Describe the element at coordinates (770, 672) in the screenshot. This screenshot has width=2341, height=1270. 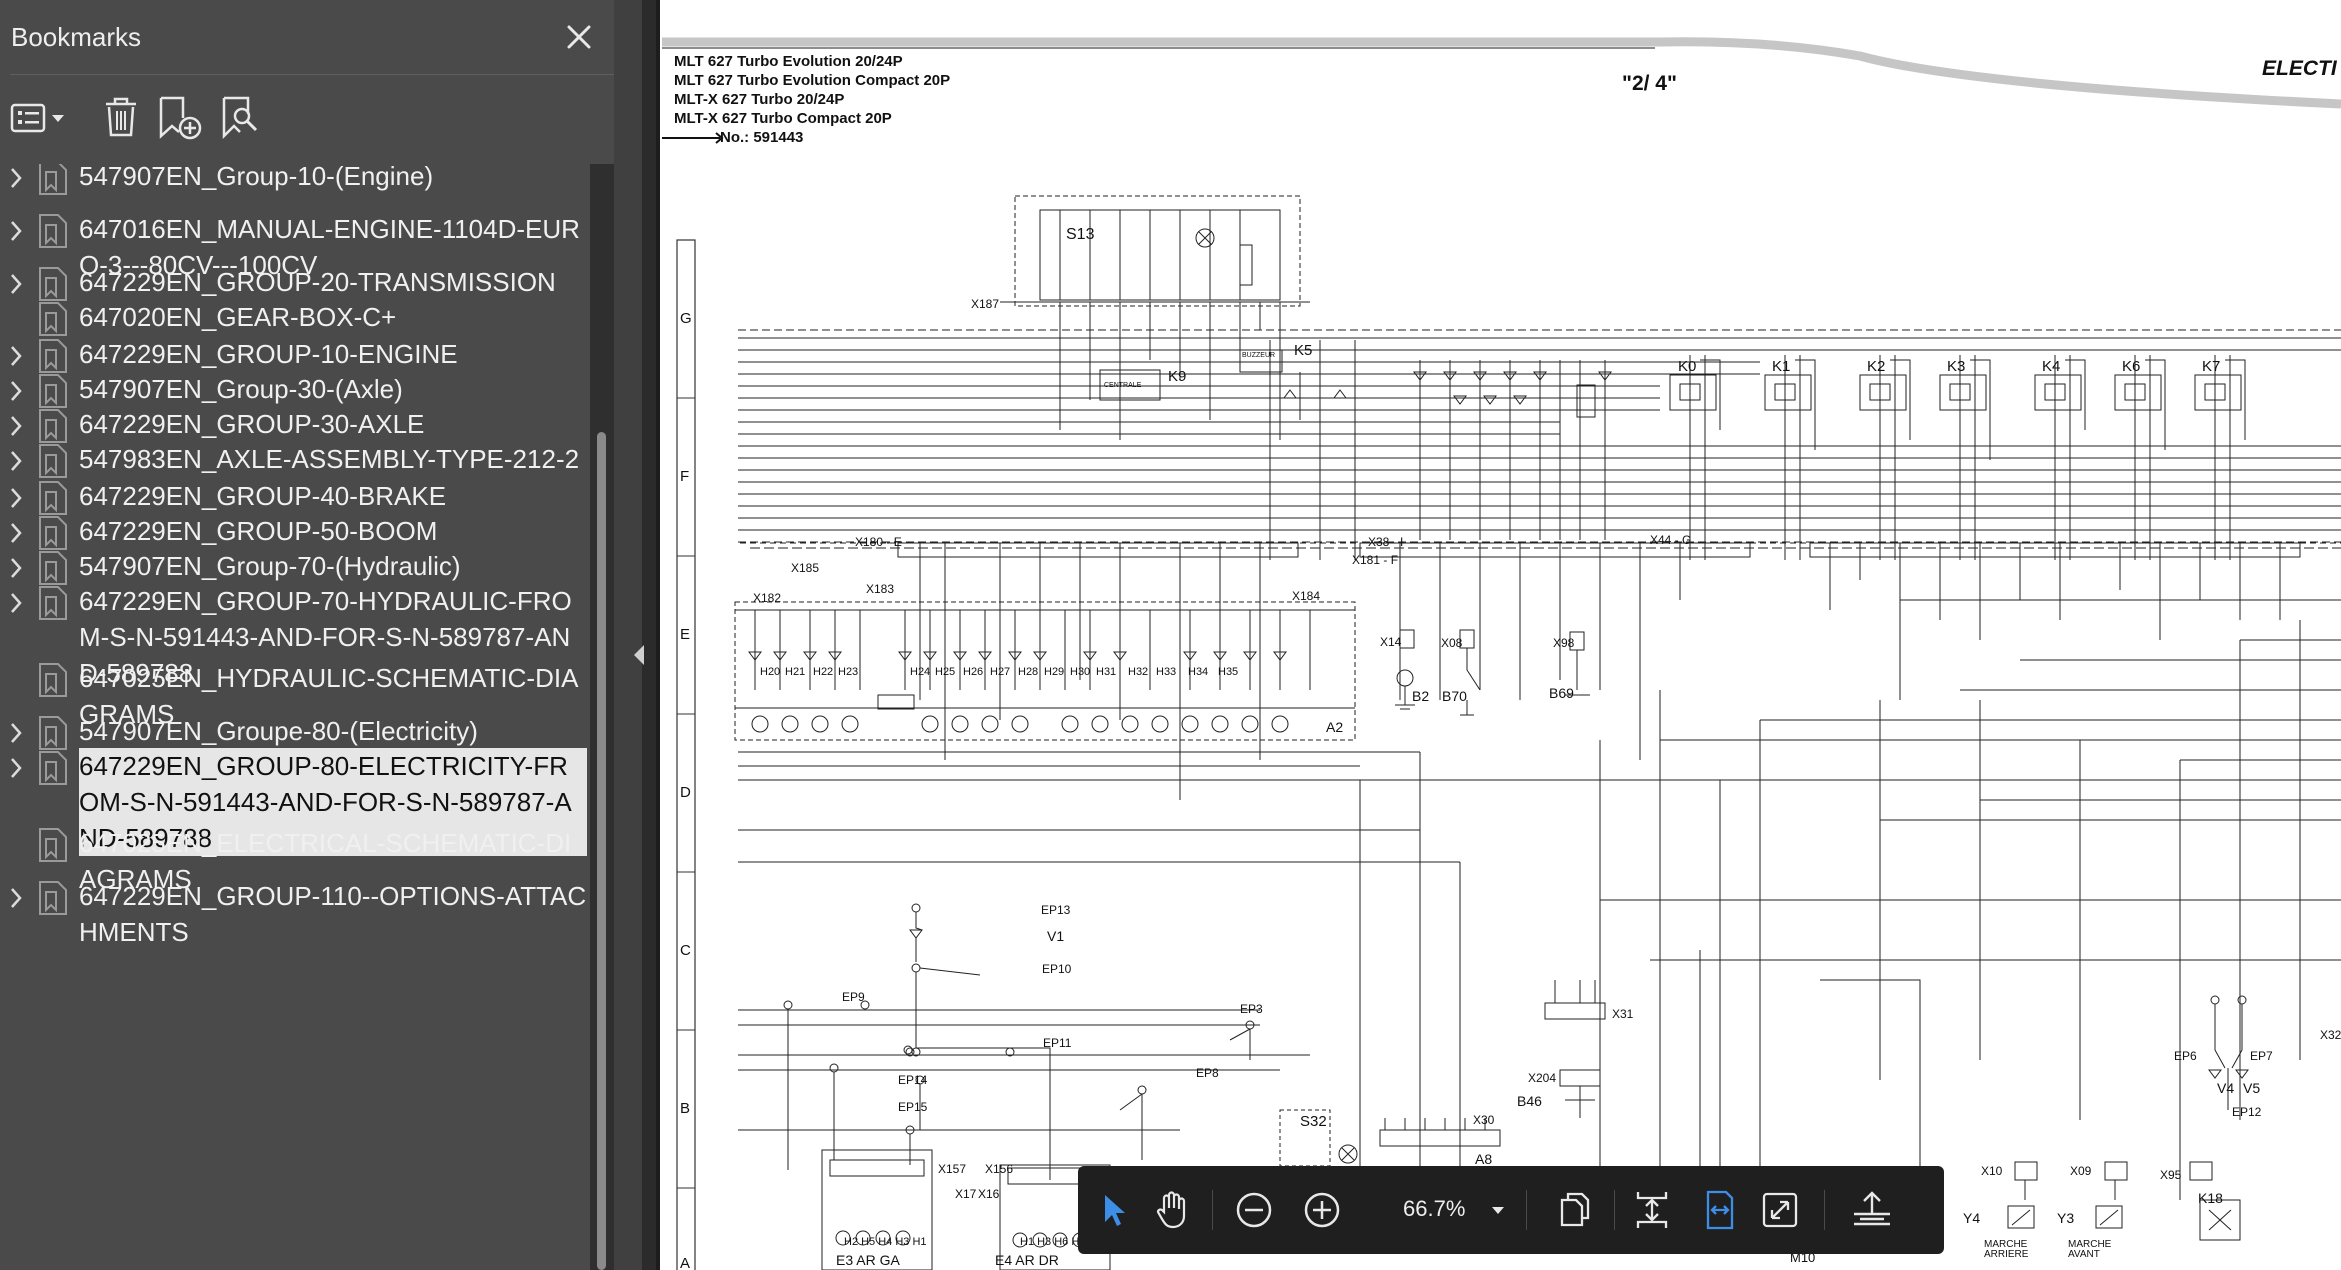
I see `lamp-label: H20` at that location.